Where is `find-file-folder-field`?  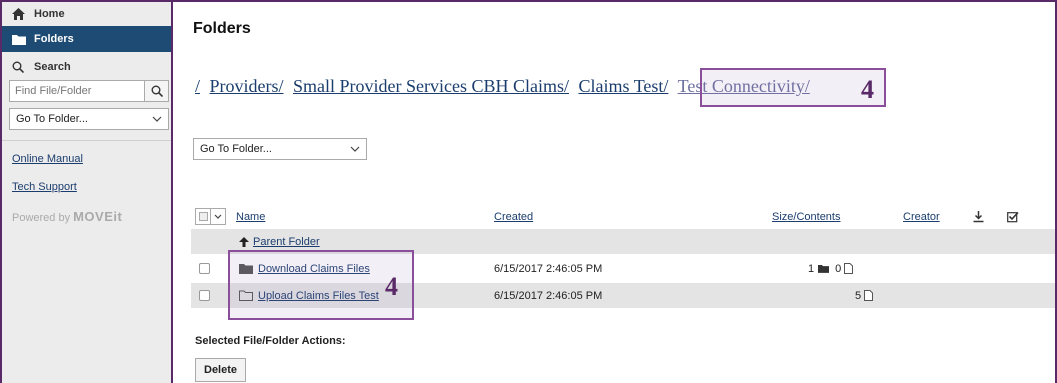 find-file-folder-field is located at coordinates (89, 91).